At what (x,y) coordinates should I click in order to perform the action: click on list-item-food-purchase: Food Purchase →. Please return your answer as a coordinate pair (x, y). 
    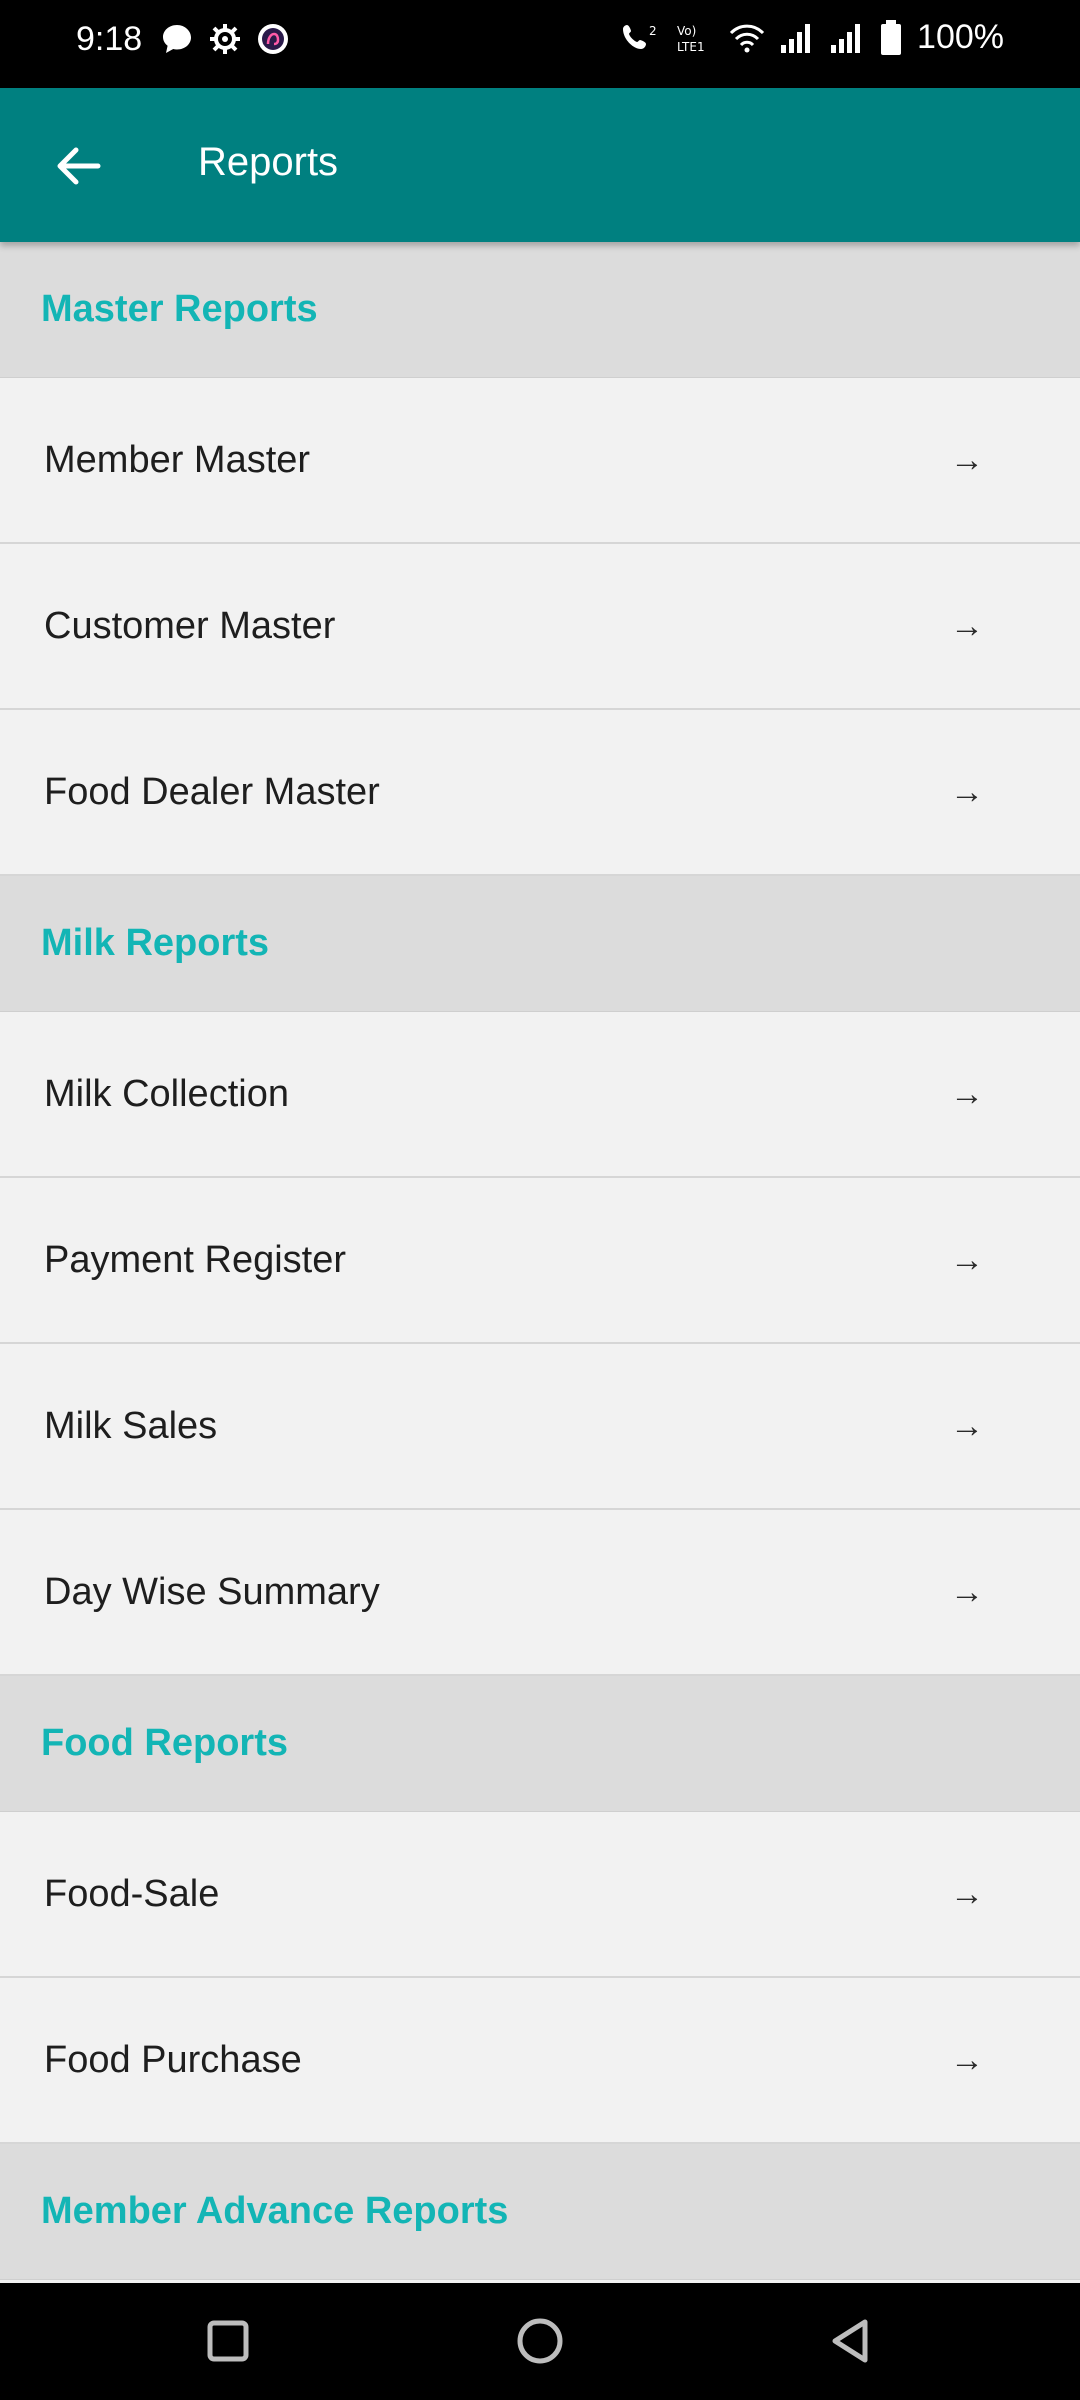
    Looking at the image, I should click on (540, 2061).